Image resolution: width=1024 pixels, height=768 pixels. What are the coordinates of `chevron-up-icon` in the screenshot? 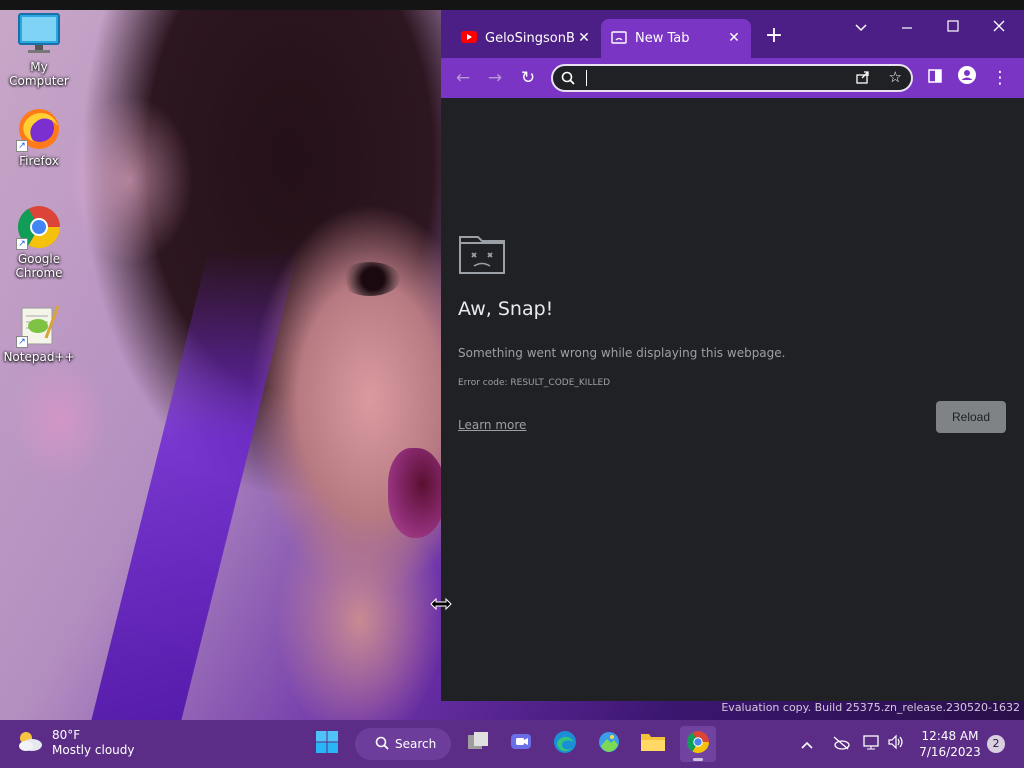 It's located at (807, 744).